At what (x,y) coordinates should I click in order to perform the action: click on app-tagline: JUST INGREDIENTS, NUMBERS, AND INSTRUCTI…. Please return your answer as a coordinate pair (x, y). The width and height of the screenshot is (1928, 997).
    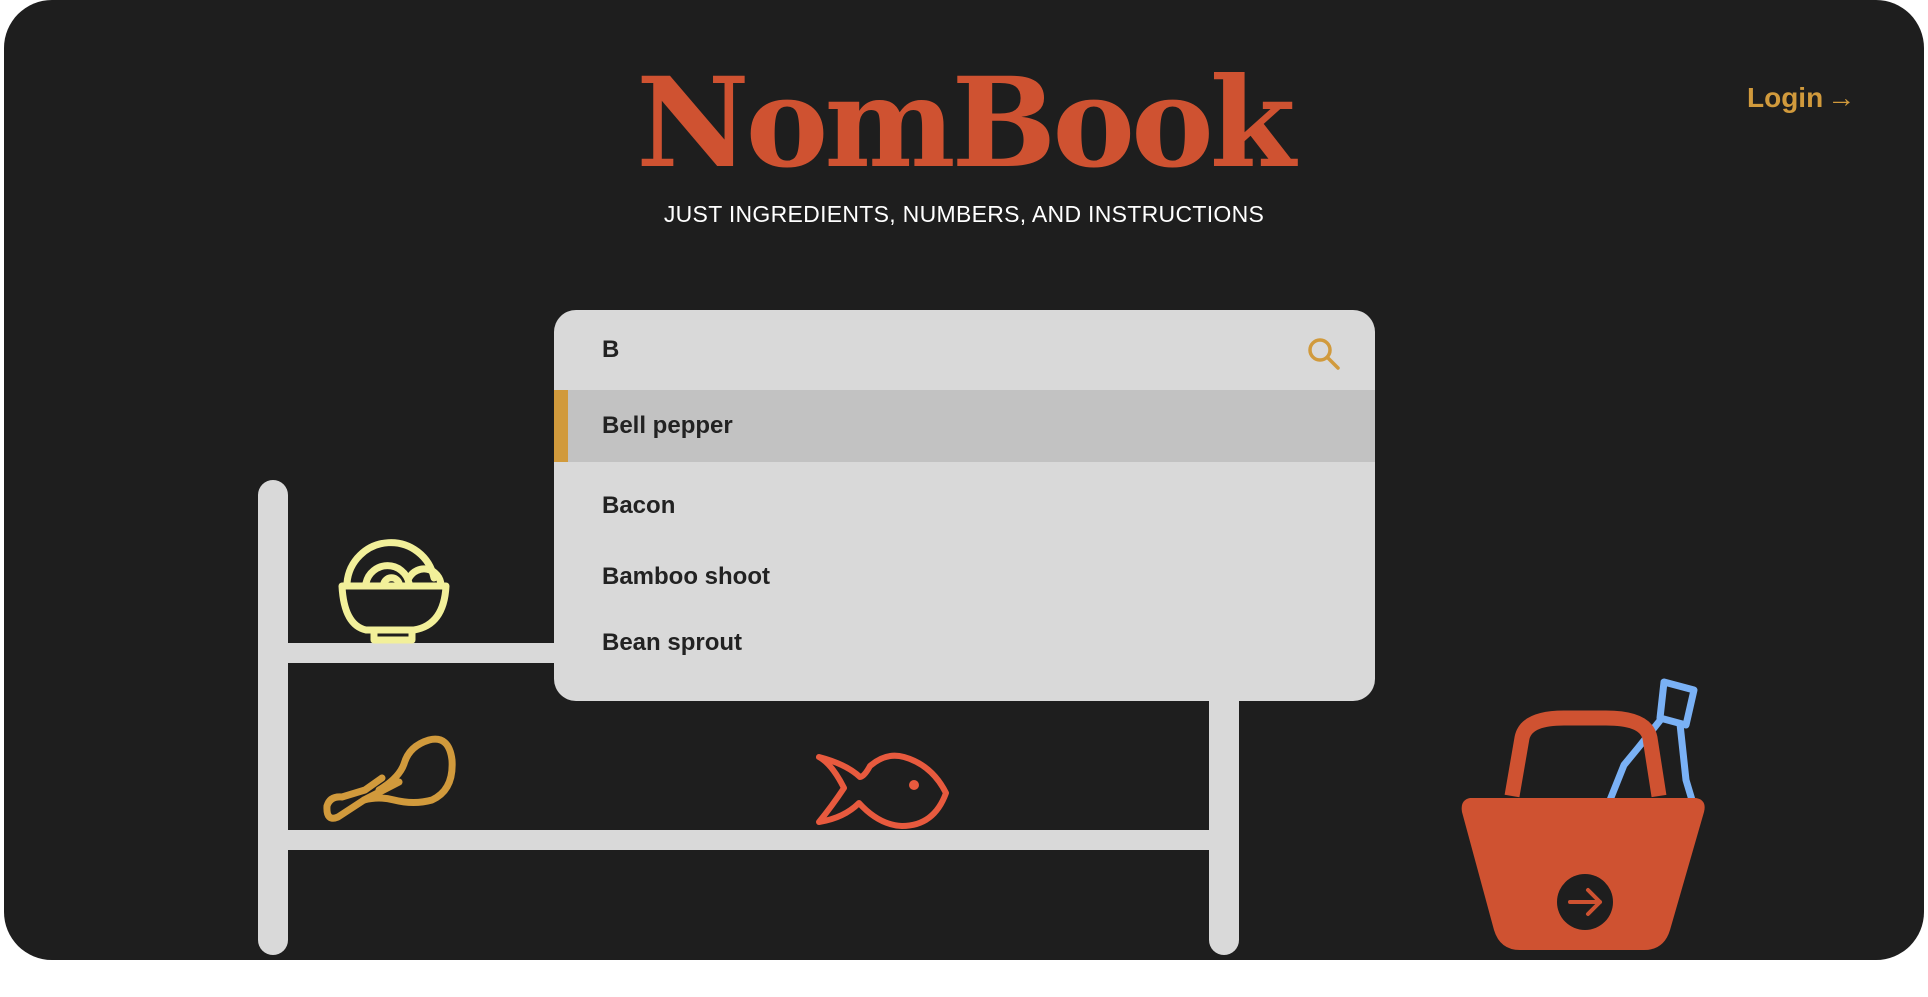
    Looking at the image, I should click on (964, 214).